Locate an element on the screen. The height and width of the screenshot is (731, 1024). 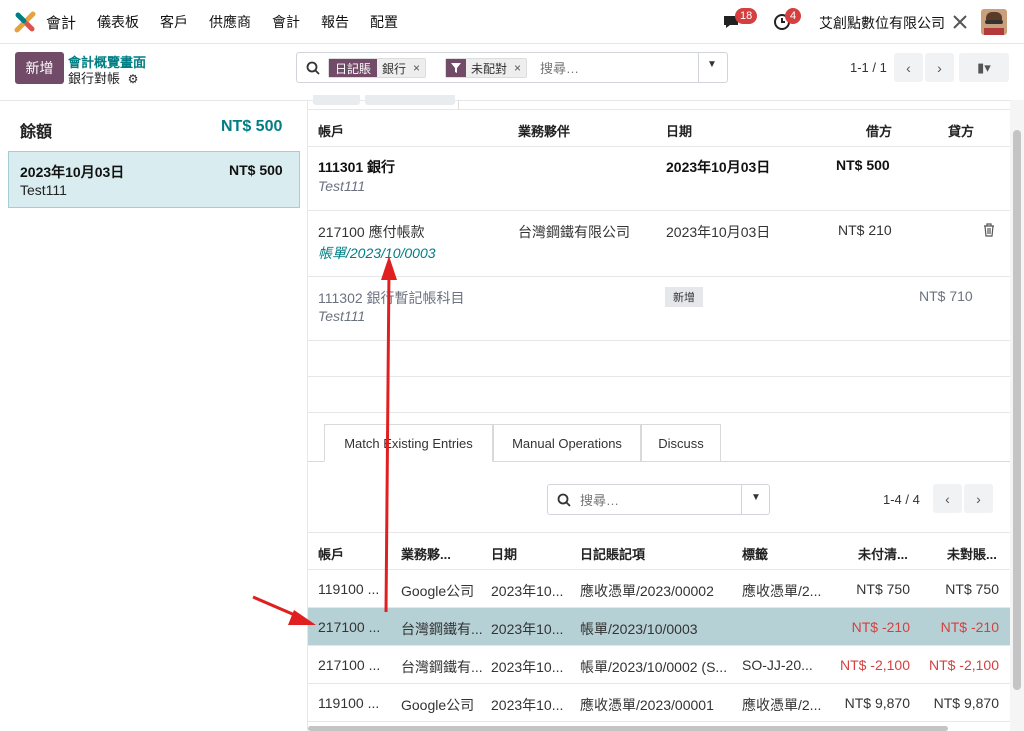
view-switcher-button: ▮▾ is located at coordinates (984, 67).